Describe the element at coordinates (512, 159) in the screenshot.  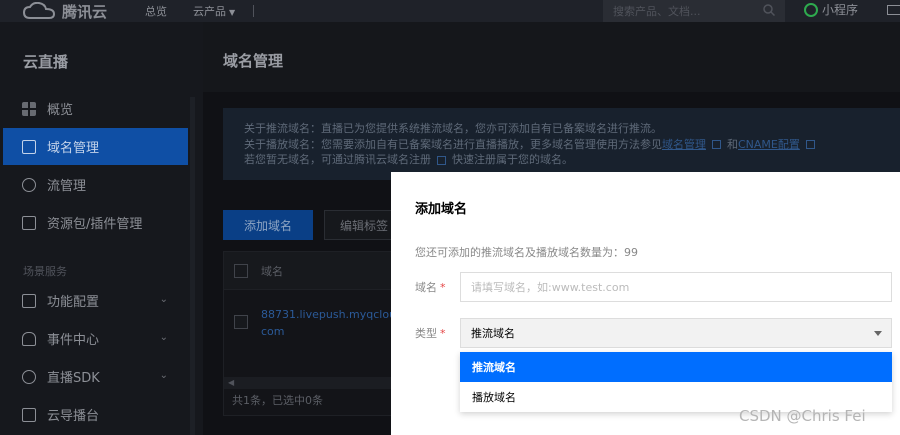
I see `info-line-register-tail: 快速注册属于您的域名。` at that location.